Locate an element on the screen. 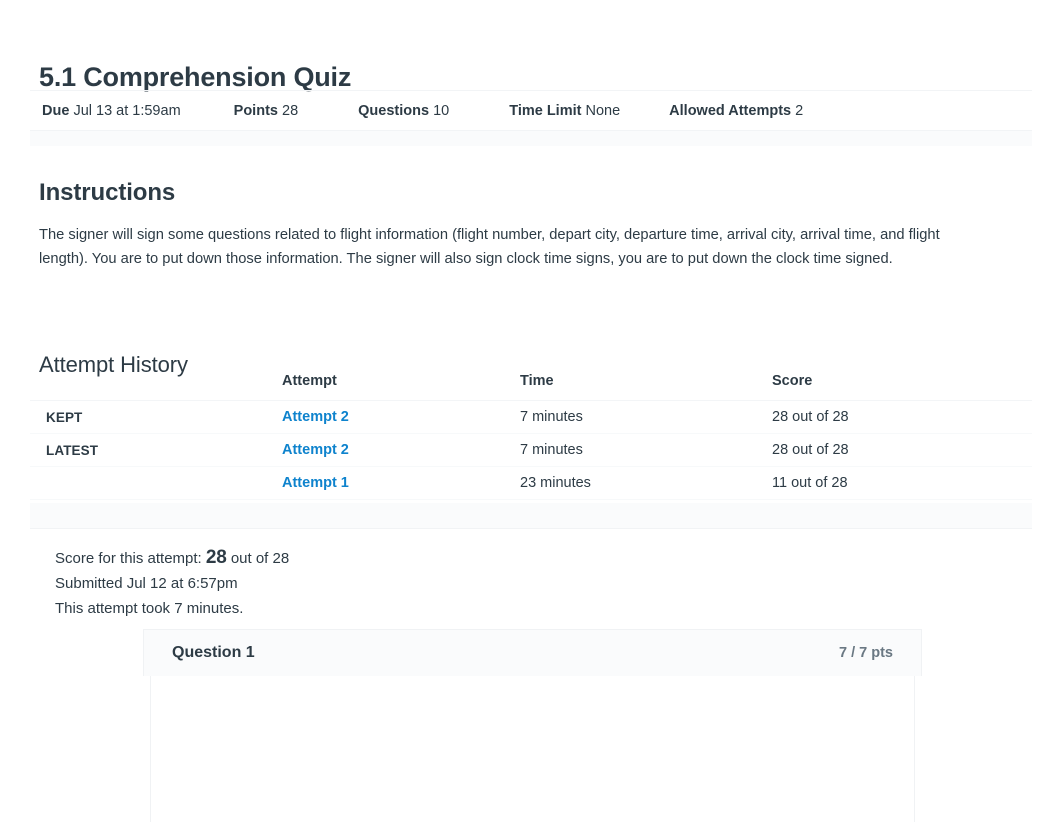 The image size is (1062, 822). quiz-info-time-limit-value: None is located at coordinates (603, 110).